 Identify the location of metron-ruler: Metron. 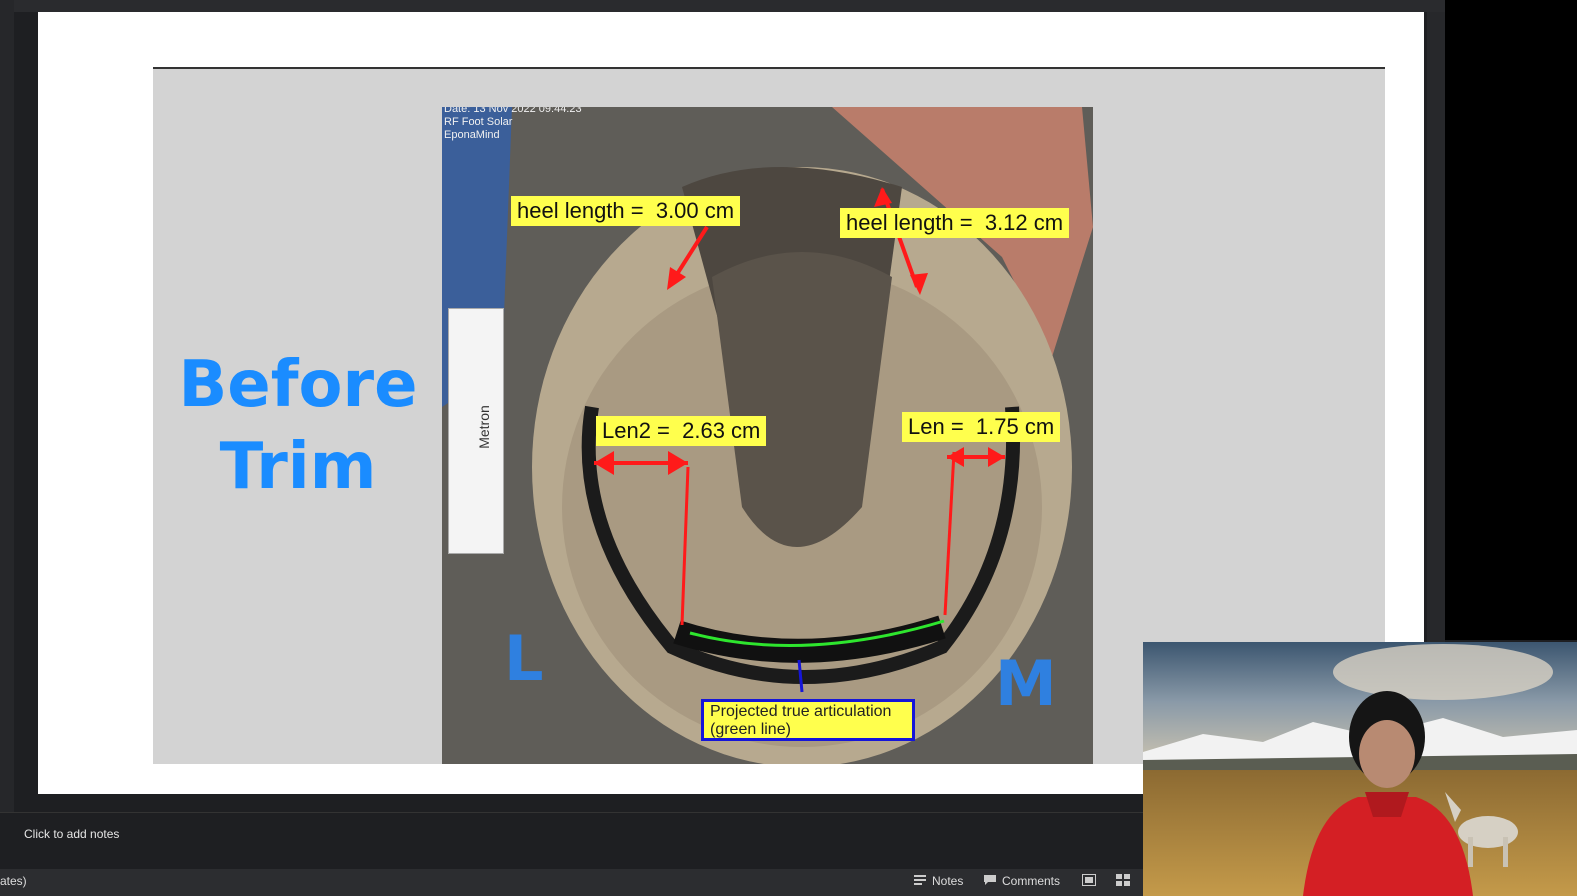
(476, 431).